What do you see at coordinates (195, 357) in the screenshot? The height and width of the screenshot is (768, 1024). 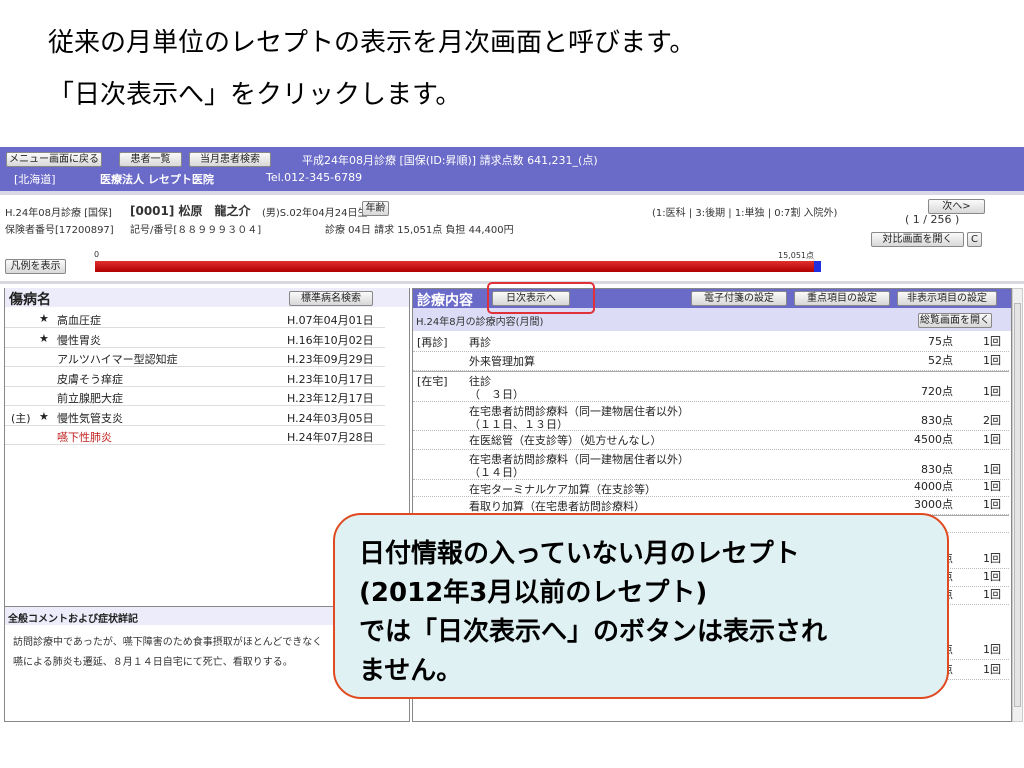 I see `disease-row: アルツハイマー型認知症 H.23年09月29日` at bounding box center [195, 357].